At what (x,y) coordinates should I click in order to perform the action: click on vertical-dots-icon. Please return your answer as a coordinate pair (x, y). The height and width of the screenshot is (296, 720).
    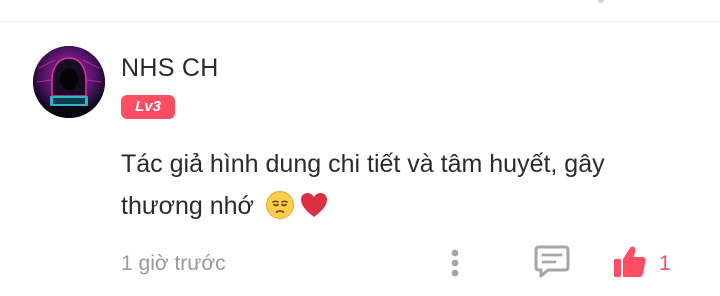
    Looking at the image, I should click on (455, 263).